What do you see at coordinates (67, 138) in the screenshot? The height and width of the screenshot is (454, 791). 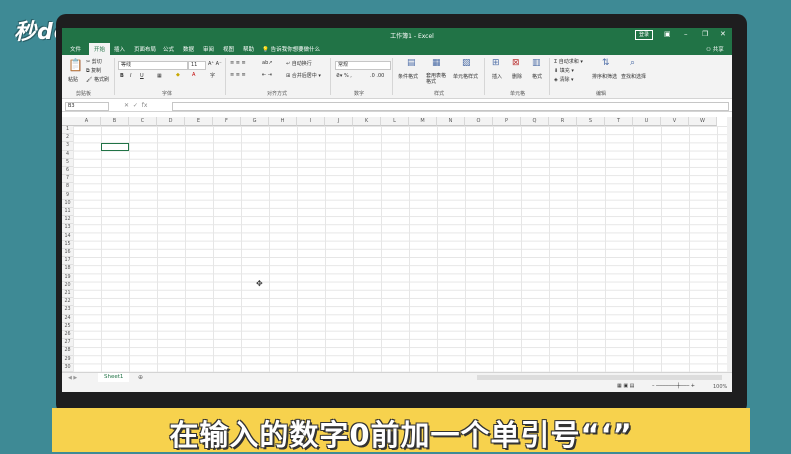 I see `row-header: 2` at bounding box center [67, 138].